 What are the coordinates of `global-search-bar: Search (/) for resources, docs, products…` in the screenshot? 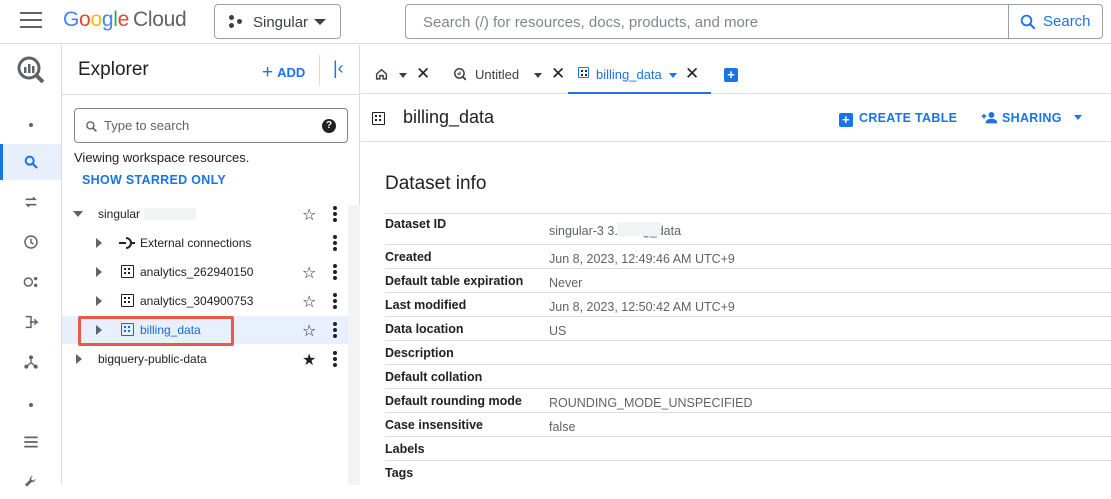 It's located at (754, 21).